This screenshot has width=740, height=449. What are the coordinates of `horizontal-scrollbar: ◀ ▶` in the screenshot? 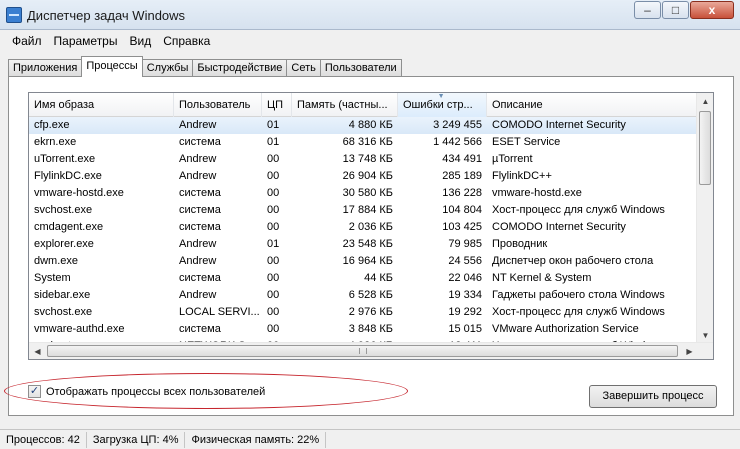 It's located at (371, 350).